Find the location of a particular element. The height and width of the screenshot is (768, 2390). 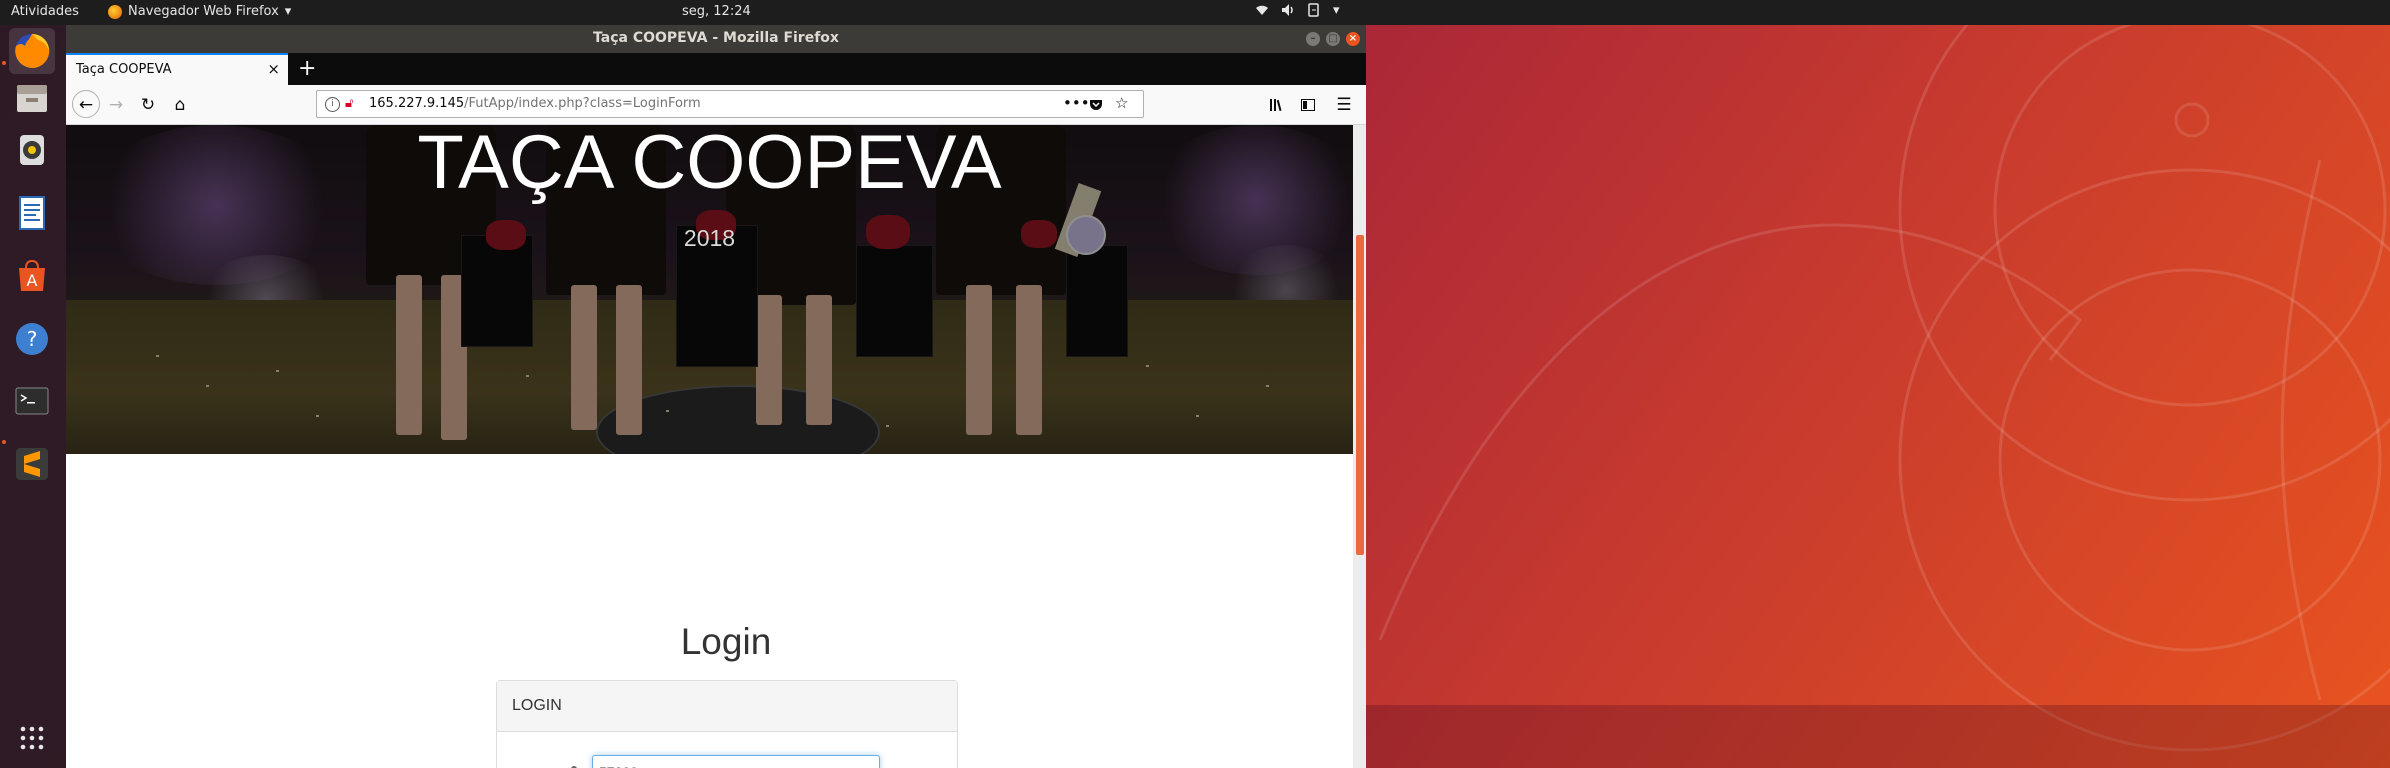

svg-text: A is located at coordinates (32, 280).